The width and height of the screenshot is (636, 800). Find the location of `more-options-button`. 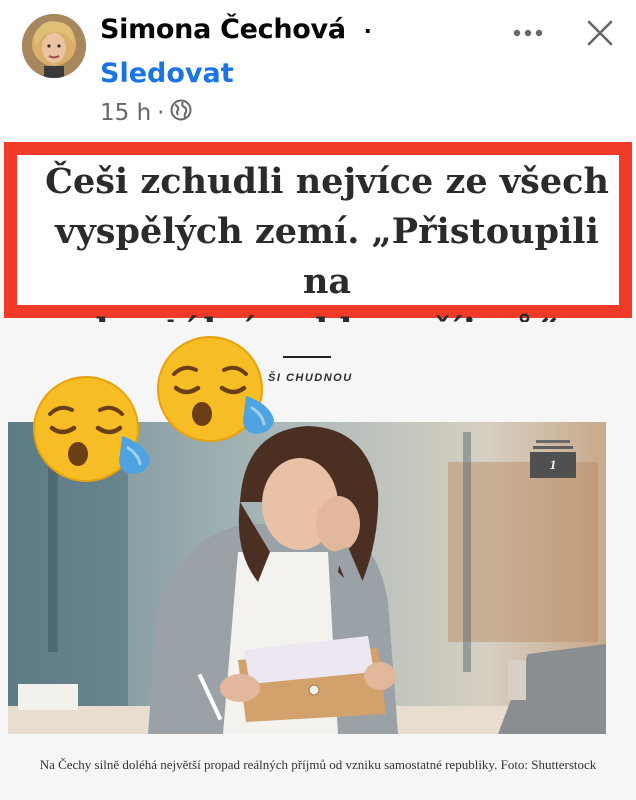

more-options-button is located at coordinates (528, 33).